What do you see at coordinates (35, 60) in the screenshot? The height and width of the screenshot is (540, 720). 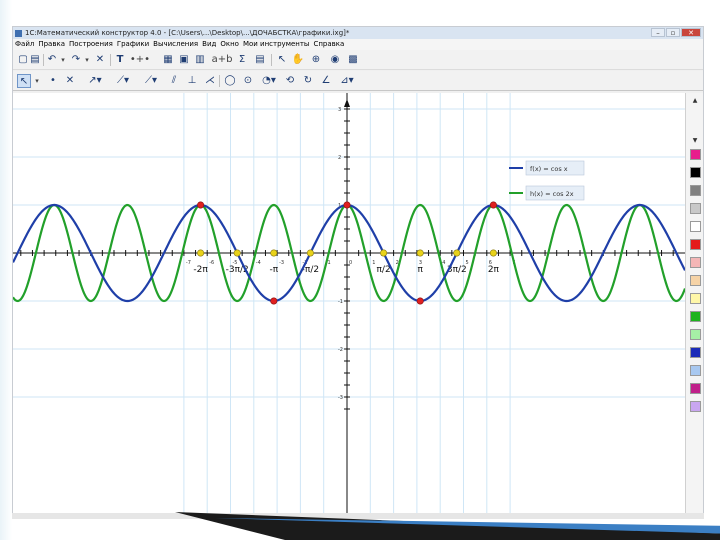 I see `open-icon: ▤` at bounding box center [35, 60].